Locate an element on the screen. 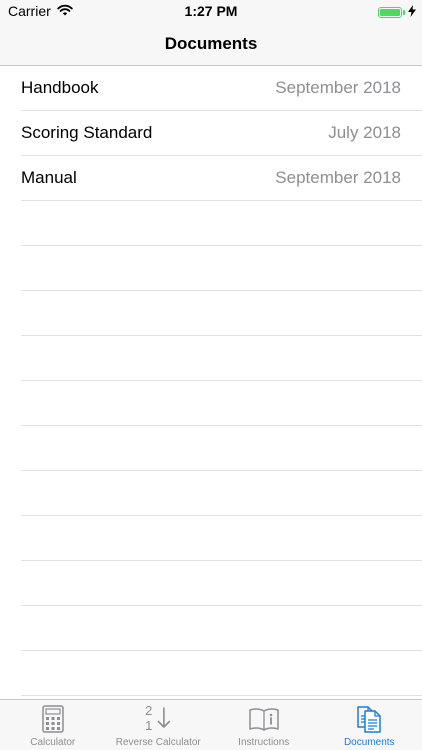 The image size is (422, 750). tab-instructions: Instructions is located at coordinates (264, 725).